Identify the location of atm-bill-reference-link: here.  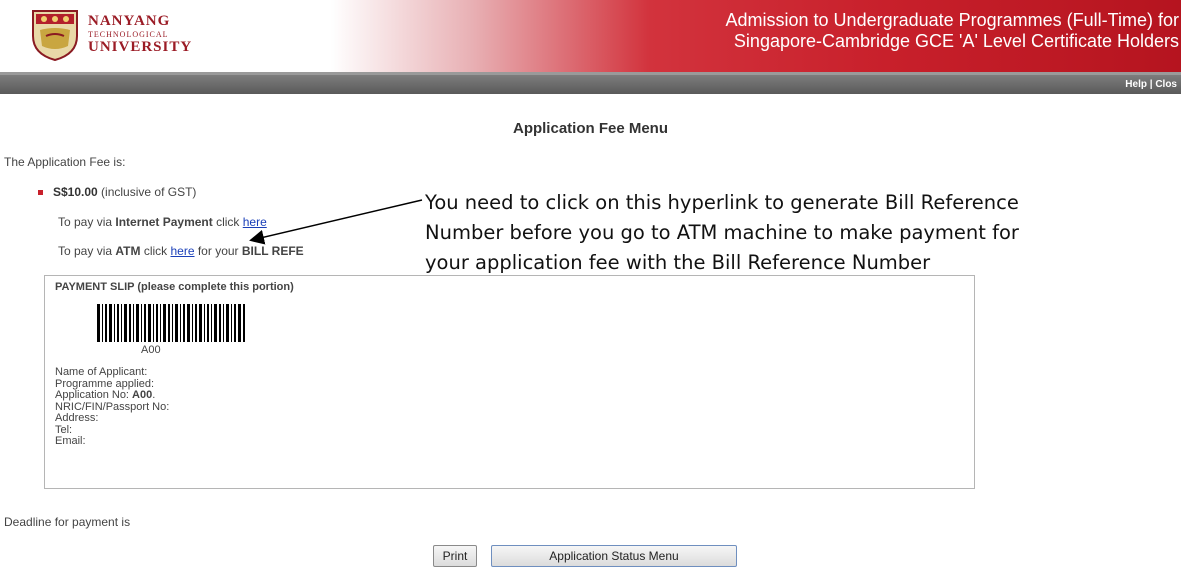
(182, 251).